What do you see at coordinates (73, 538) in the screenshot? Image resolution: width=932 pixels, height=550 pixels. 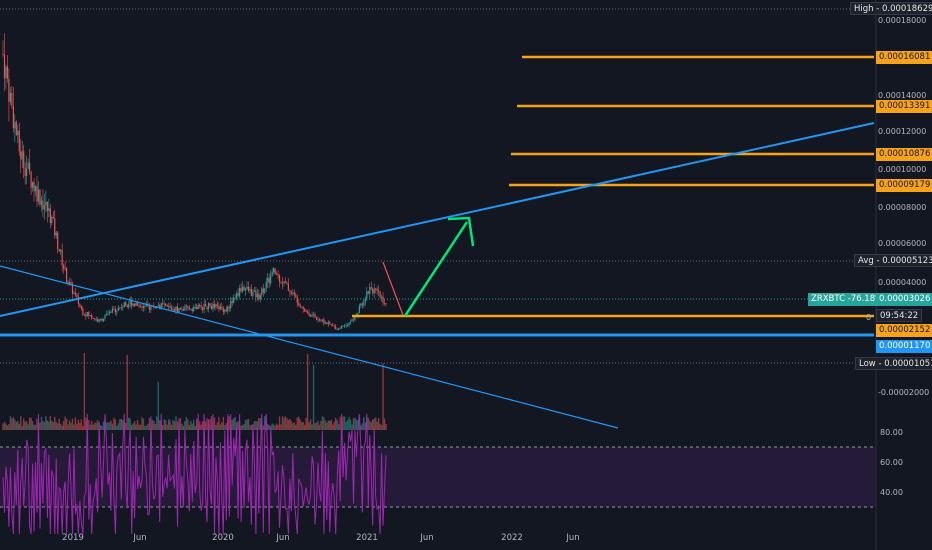 I see `x-axis-label: 2019` at bounding box center [73, 538].